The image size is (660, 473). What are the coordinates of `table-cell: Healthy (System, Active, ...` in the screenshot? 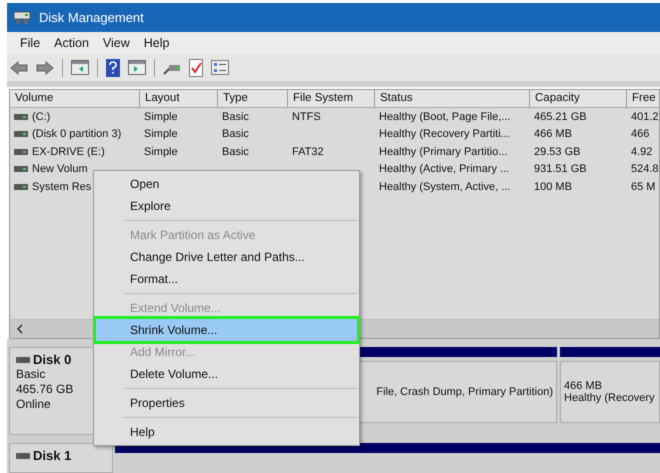 It's located at (444, 186).